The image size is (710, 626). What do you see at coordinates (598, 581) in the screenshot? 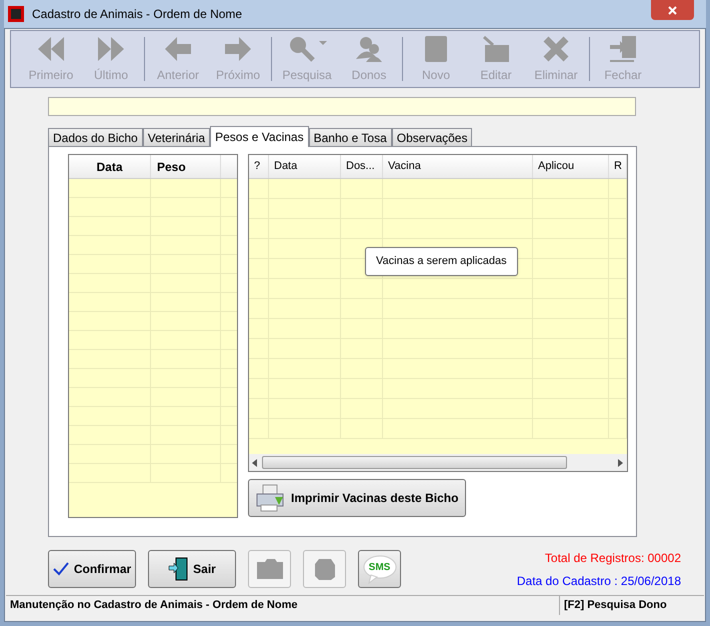
I see `registration-date: Data do Cadastro : 25/06/2018` at bounding box center [598, 581].